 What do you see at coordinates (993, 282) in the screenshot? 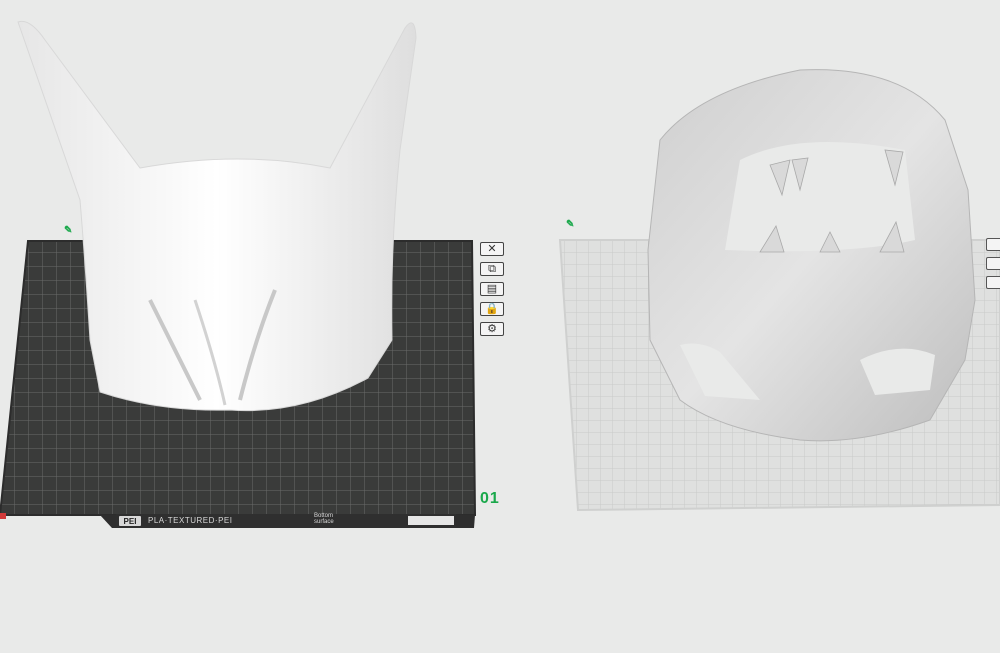
I see `arrange-icon` at bounding box center [993, 282].